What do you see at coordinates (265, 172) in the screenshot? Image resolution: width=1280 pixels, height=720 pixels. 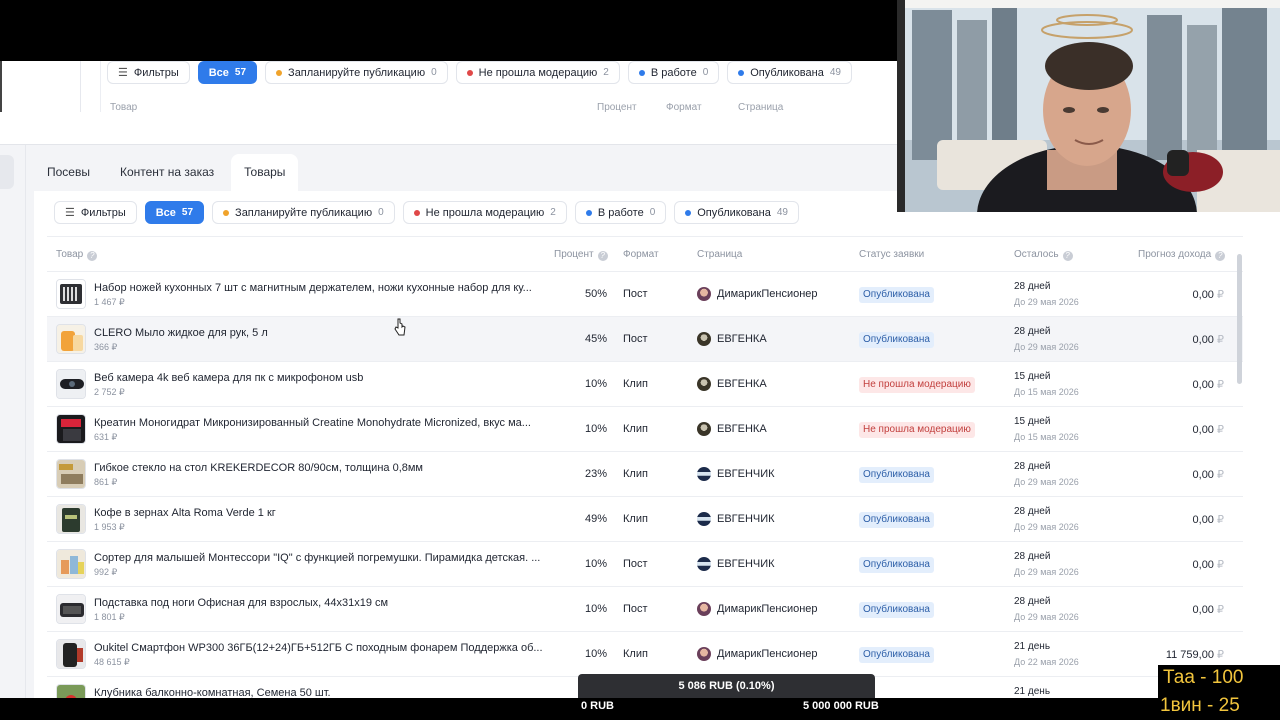 I see `tab-products: Товары` at bounding box center [265, 172].